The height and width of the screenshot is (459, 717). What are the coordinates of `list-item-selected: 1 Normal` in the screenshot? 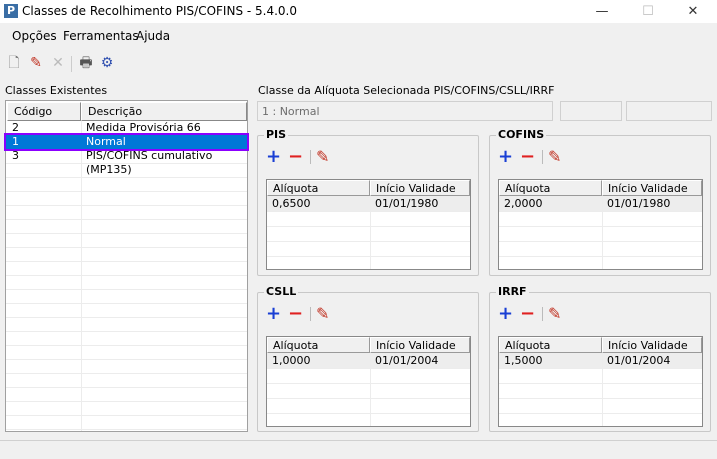 It's located at (126, 142).